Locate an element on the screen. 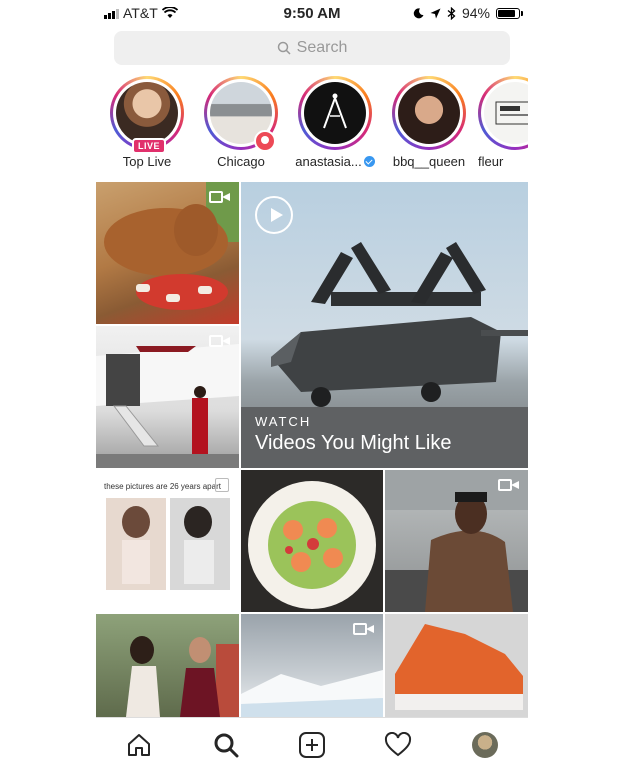 This screenshot has height=771, width=632. story-label: fleur is located at coordinates (491, 161).